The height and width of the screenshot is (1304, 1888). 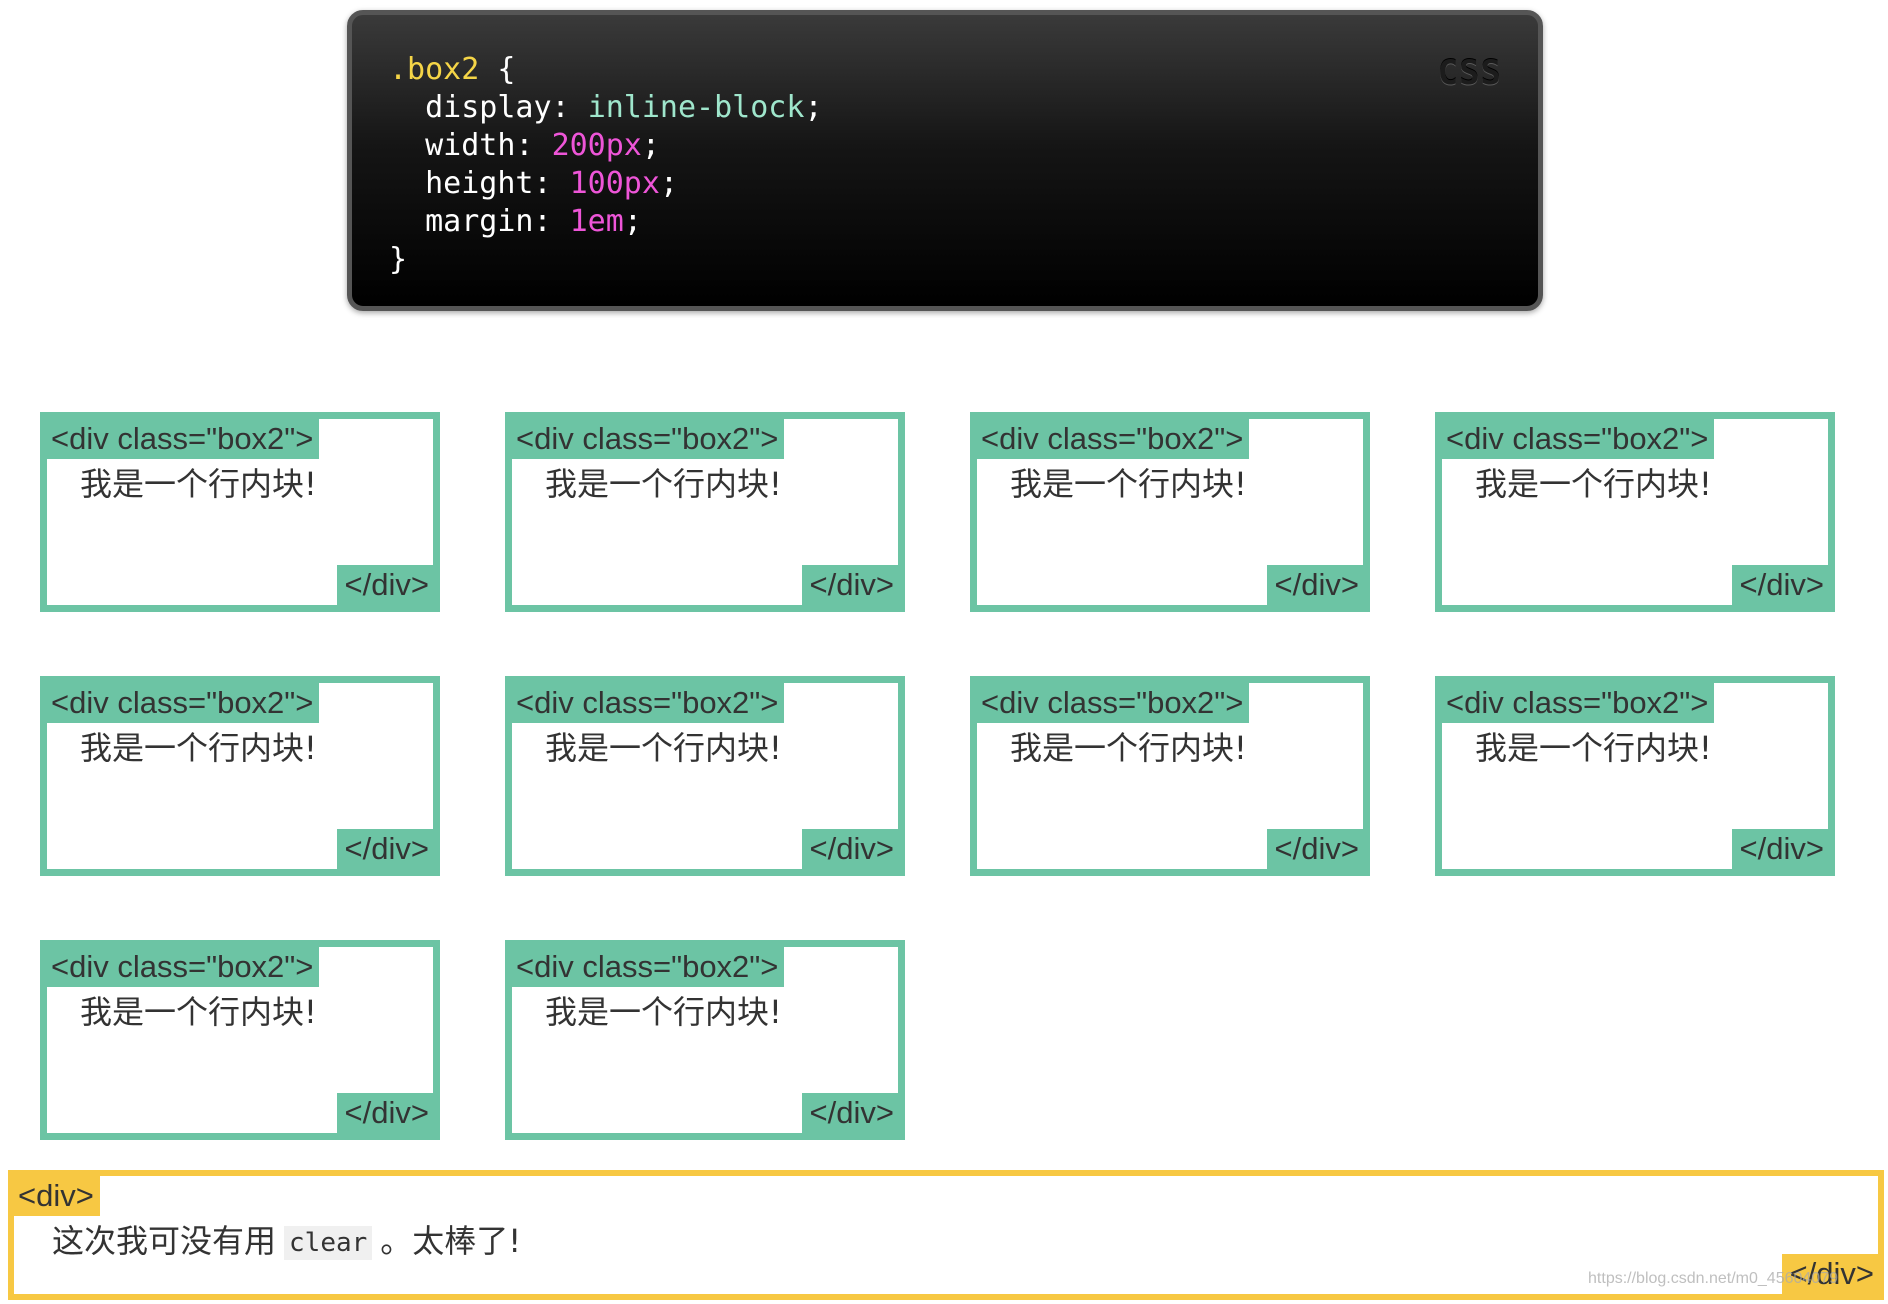 What do you see at coordinates (596, 145) in the screenshot?
I see `code-token-number: 200px` at bounding box center [596, 145].